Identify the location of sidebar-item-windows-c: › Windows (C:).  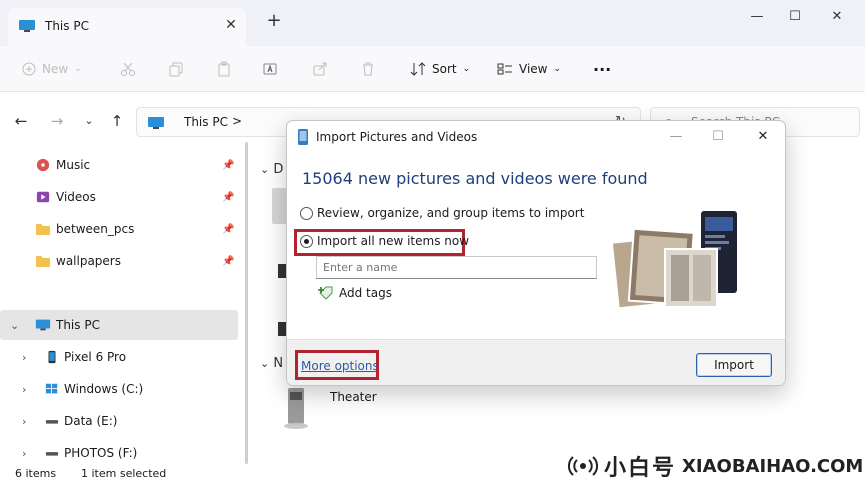
(119, 389).